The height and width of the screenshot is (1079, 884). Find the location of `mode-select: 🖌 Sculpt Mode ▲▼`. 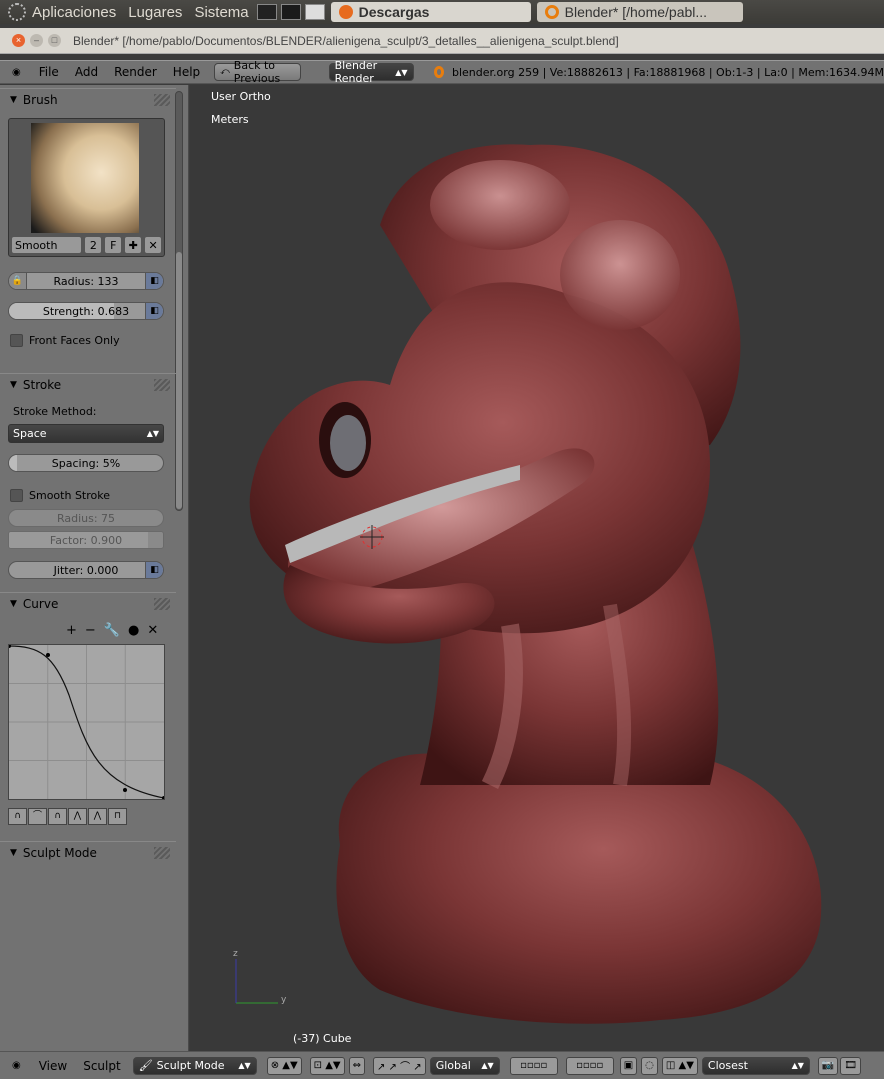

mode-select: 🖌 Sculpt Mode ▲▼ is located at coordinates (194, 1065).